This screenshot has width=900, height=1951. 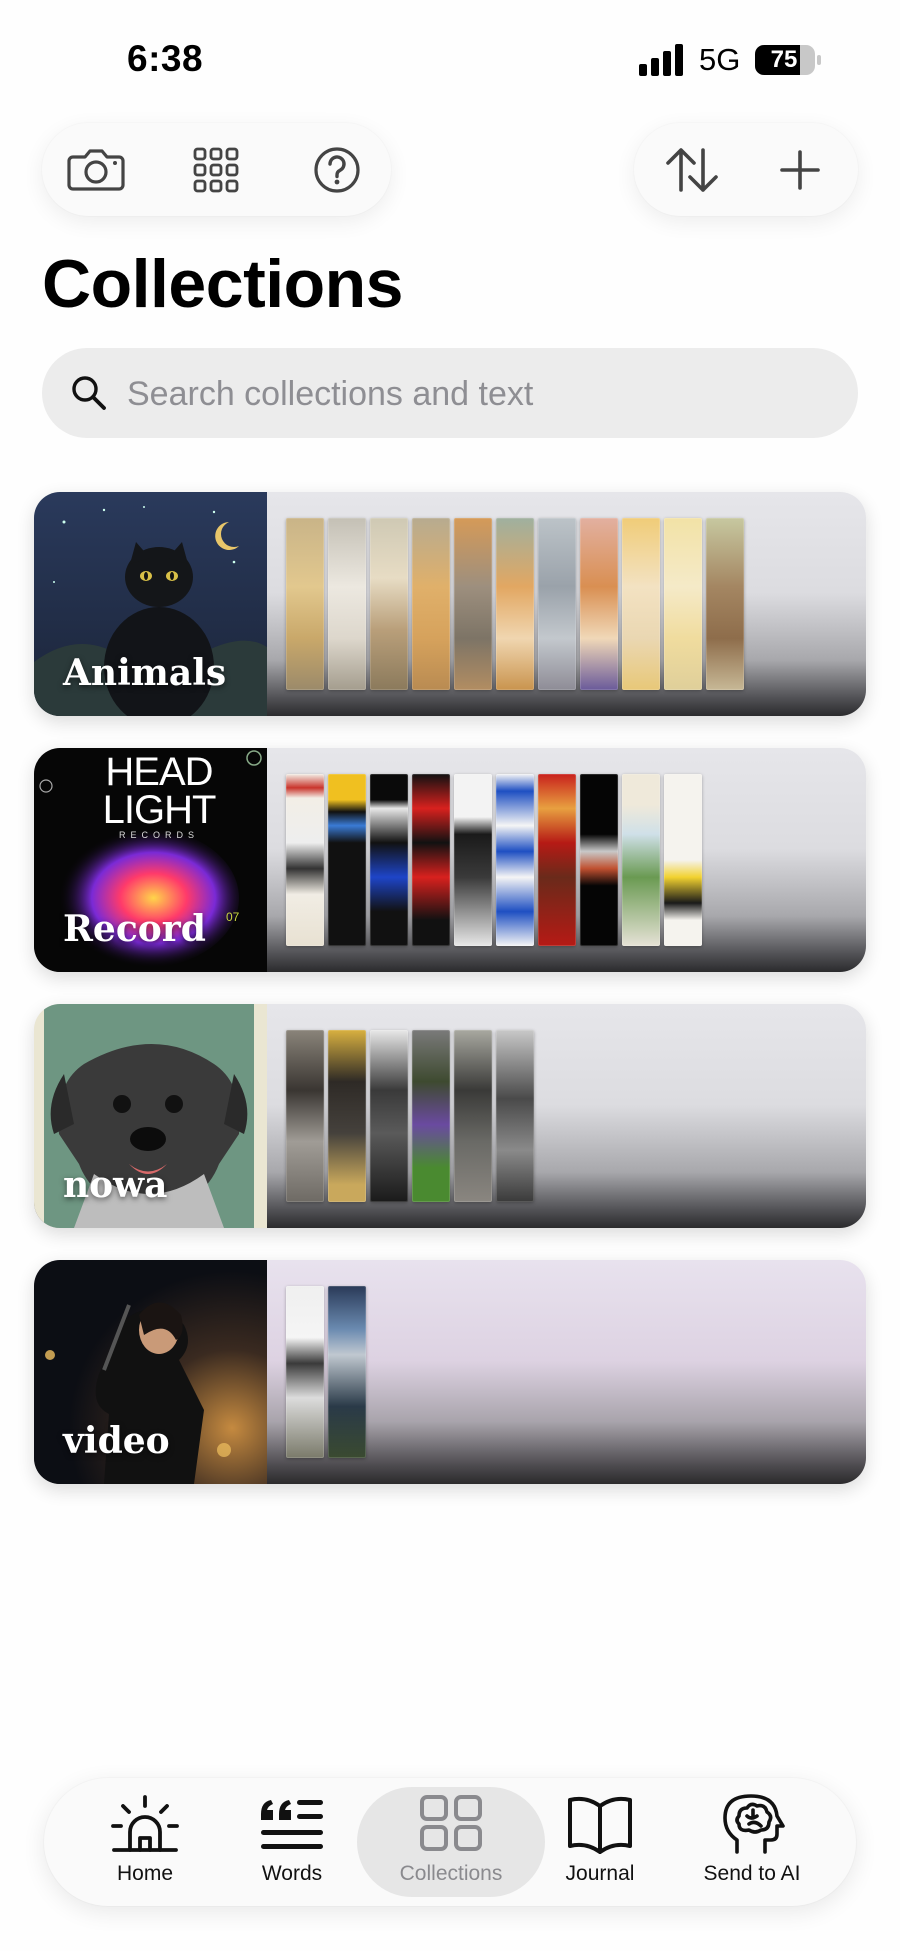 I want to click on grid-view-button, so click(x=216, y=169).